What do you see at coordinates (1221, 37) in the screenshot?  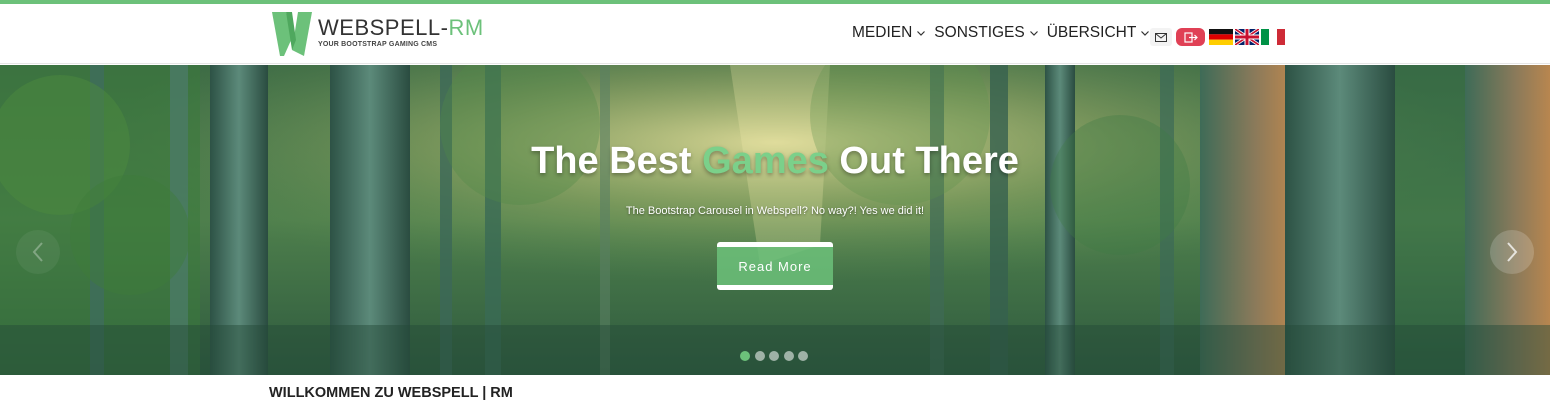 I see `flag-germany-icon` at bounding box center [1221, 37].